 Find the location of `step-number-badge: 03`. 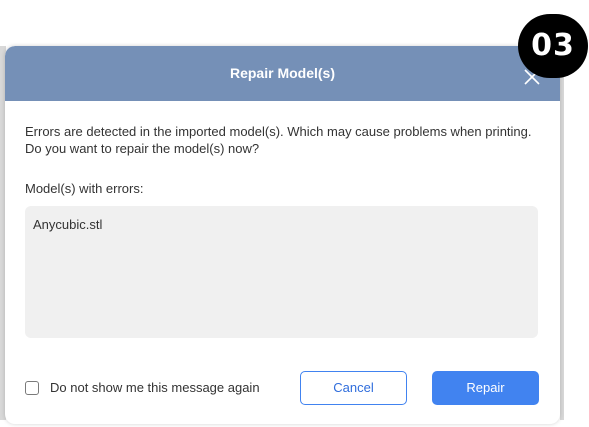

step-number-badge: 03 is located at coordinates (553, 46).